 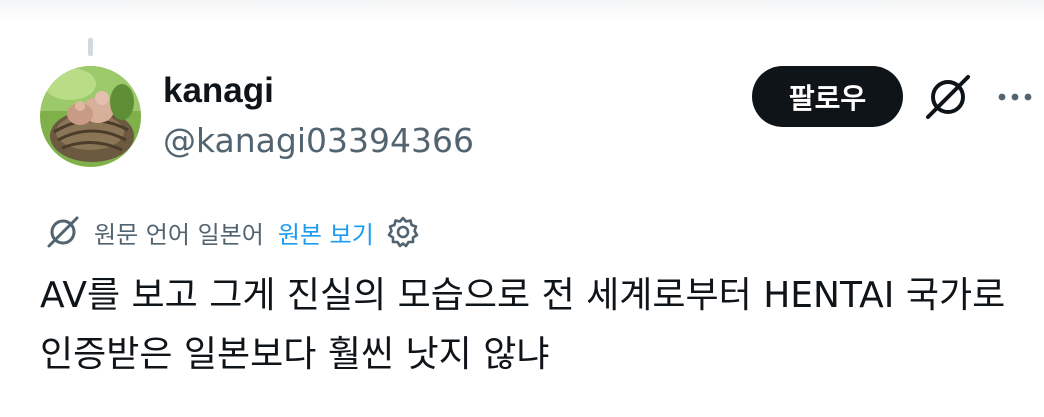 I want to click on translation-info: 원문 언어 일본어, so click(x=179, y=234).